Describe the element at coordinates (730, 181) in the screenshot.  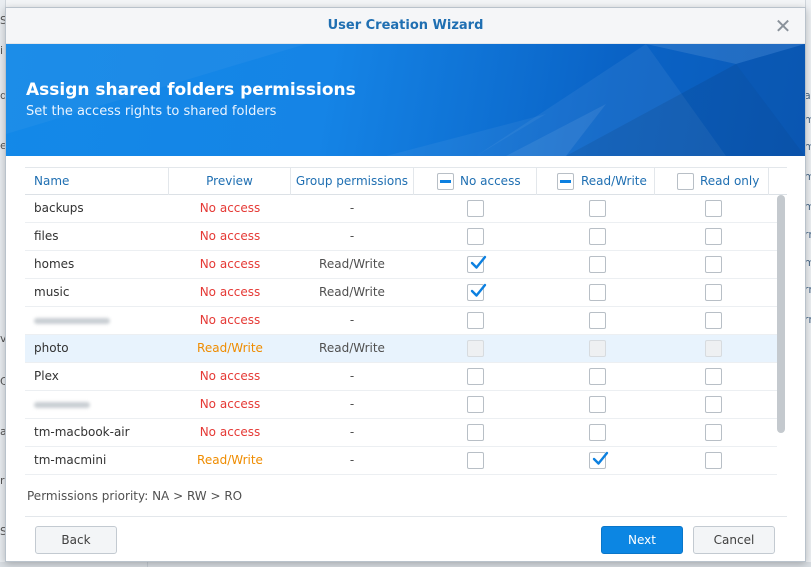
I see `column-header-label: Read only` at that location.